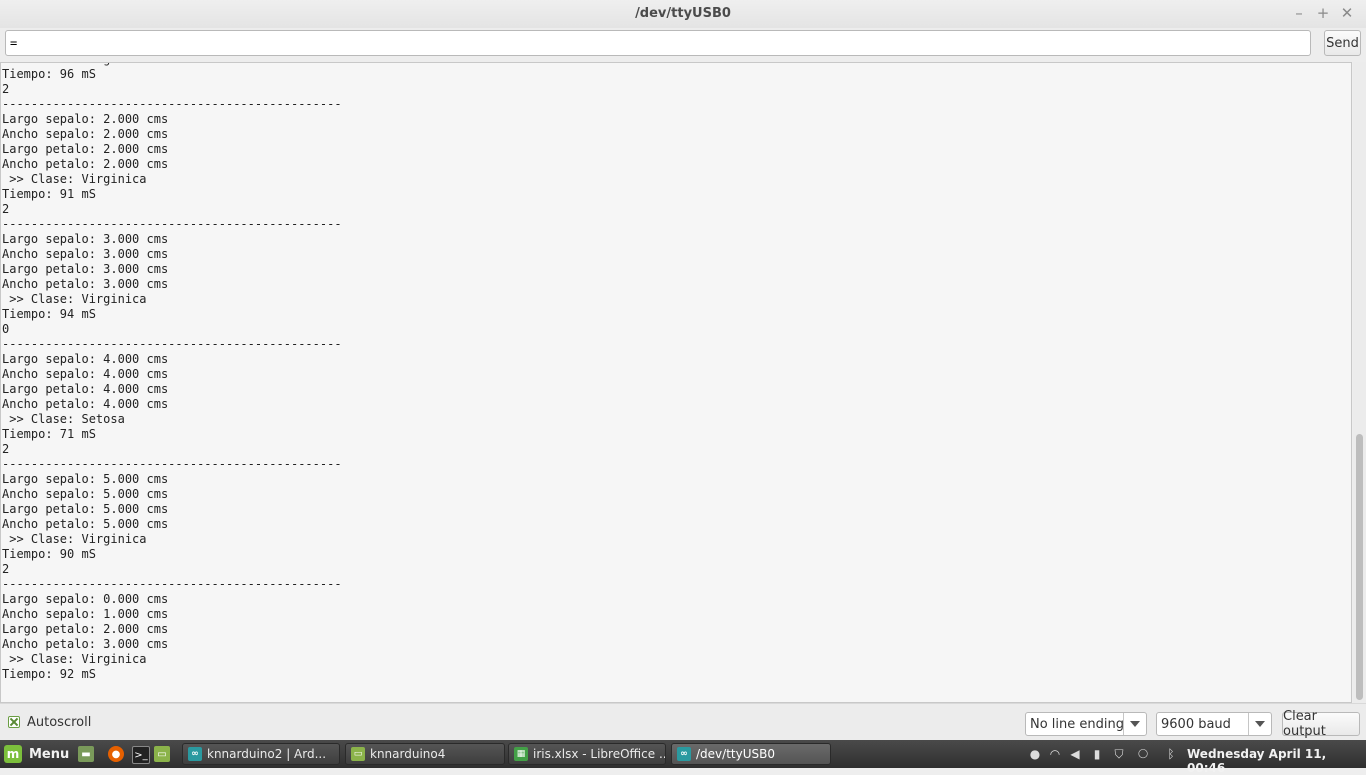 The image size is (1366, 775). Describe the element at coordinates (1097, 754) in the screenshot. I see `battery-icon: ▮` at that location.